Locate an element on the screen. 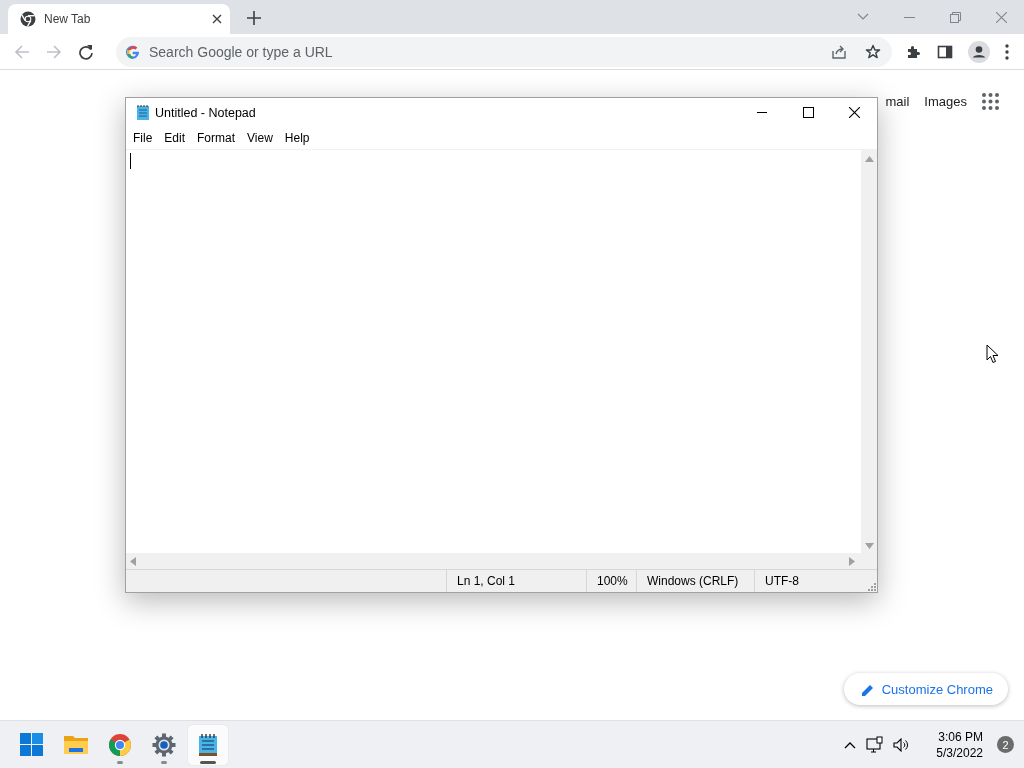  volume-icon is located at coordinates (901, 744).